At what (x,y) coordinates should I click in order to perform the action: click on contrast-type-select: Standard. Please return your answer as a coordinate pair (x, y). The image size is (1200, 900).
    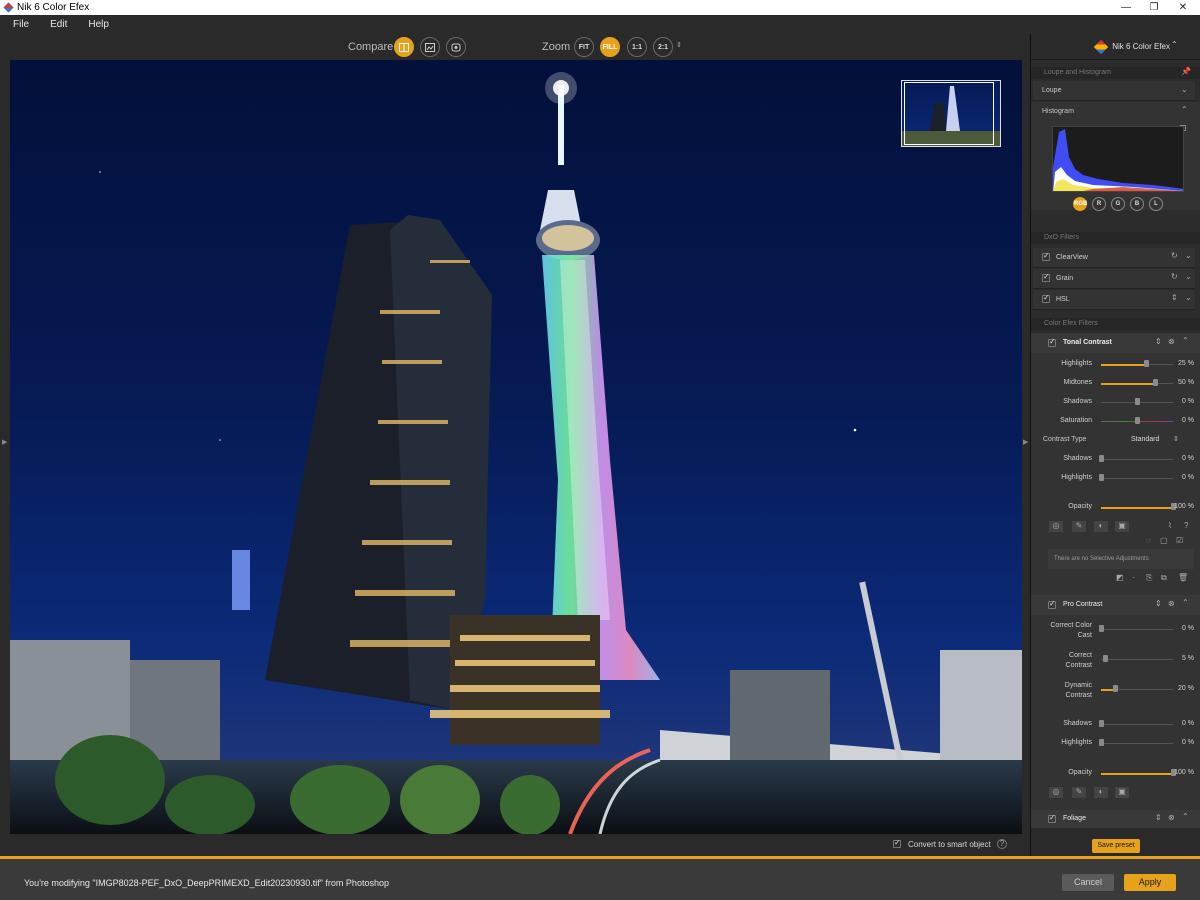
    Looking at the image, I should click on (1145, 439).